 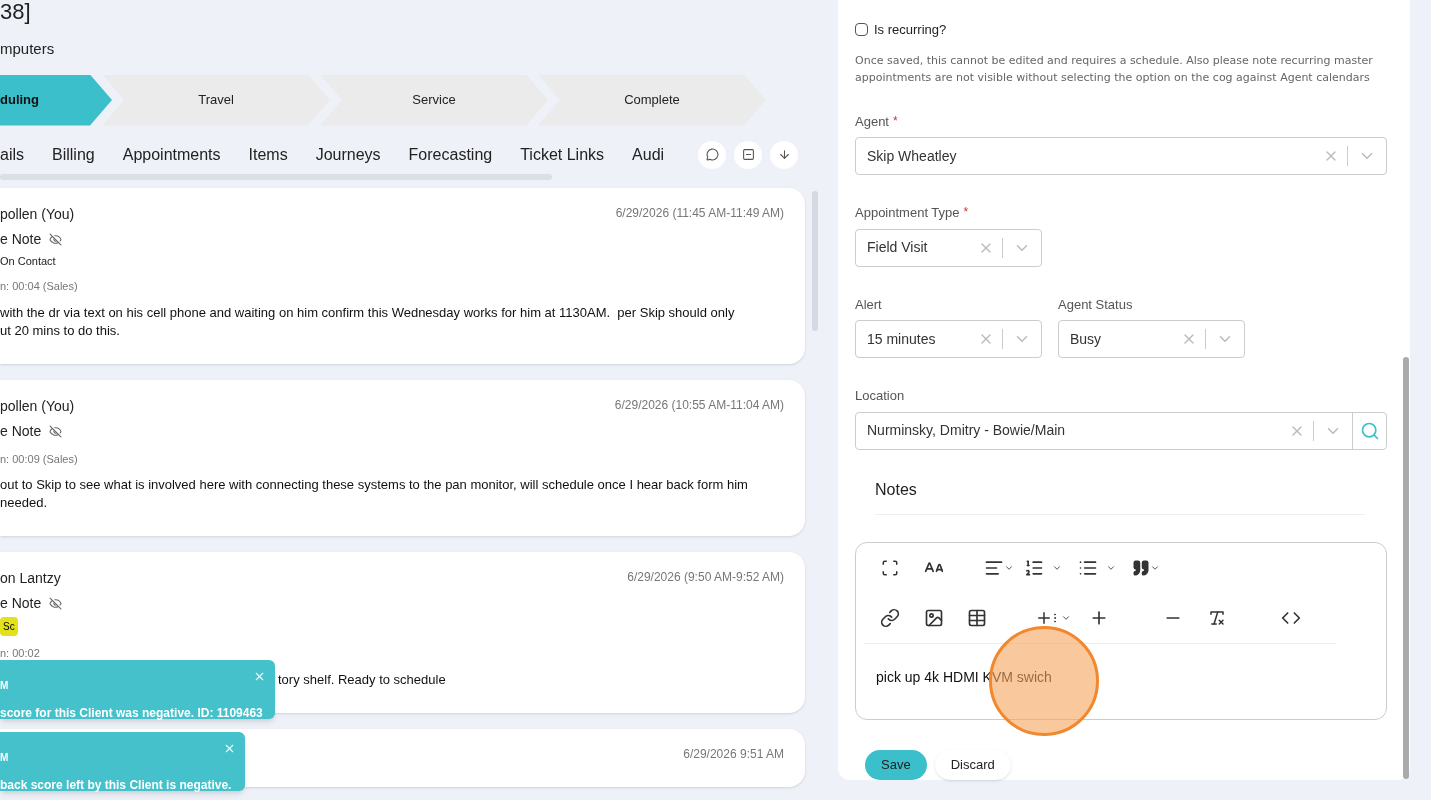 I want to click on note-date: 6/29/2026 (11:45 AM-11:49 AM), so click(x=699, y=213).